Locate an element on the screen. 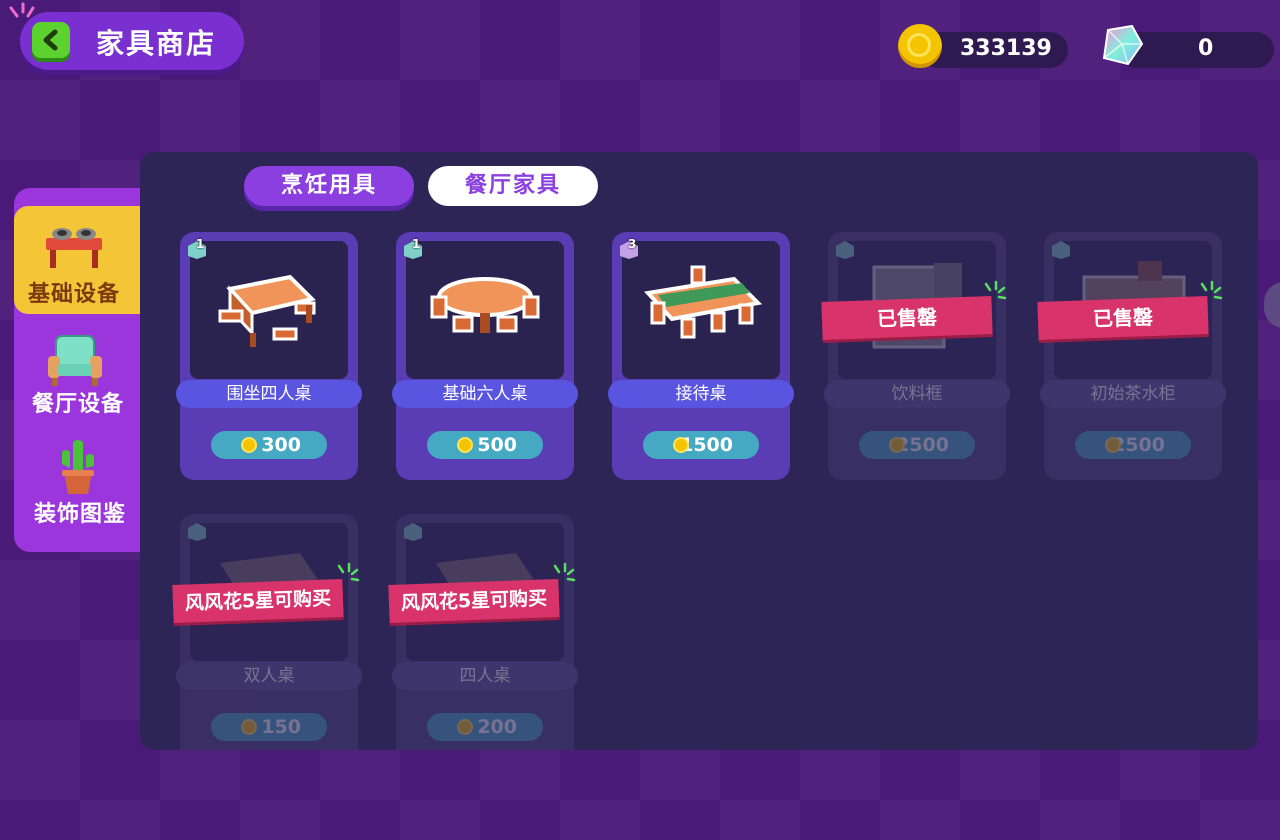 This screenshot has height=840, width=1280. gem-amount: 0 is located at coordinates (1206, 48).